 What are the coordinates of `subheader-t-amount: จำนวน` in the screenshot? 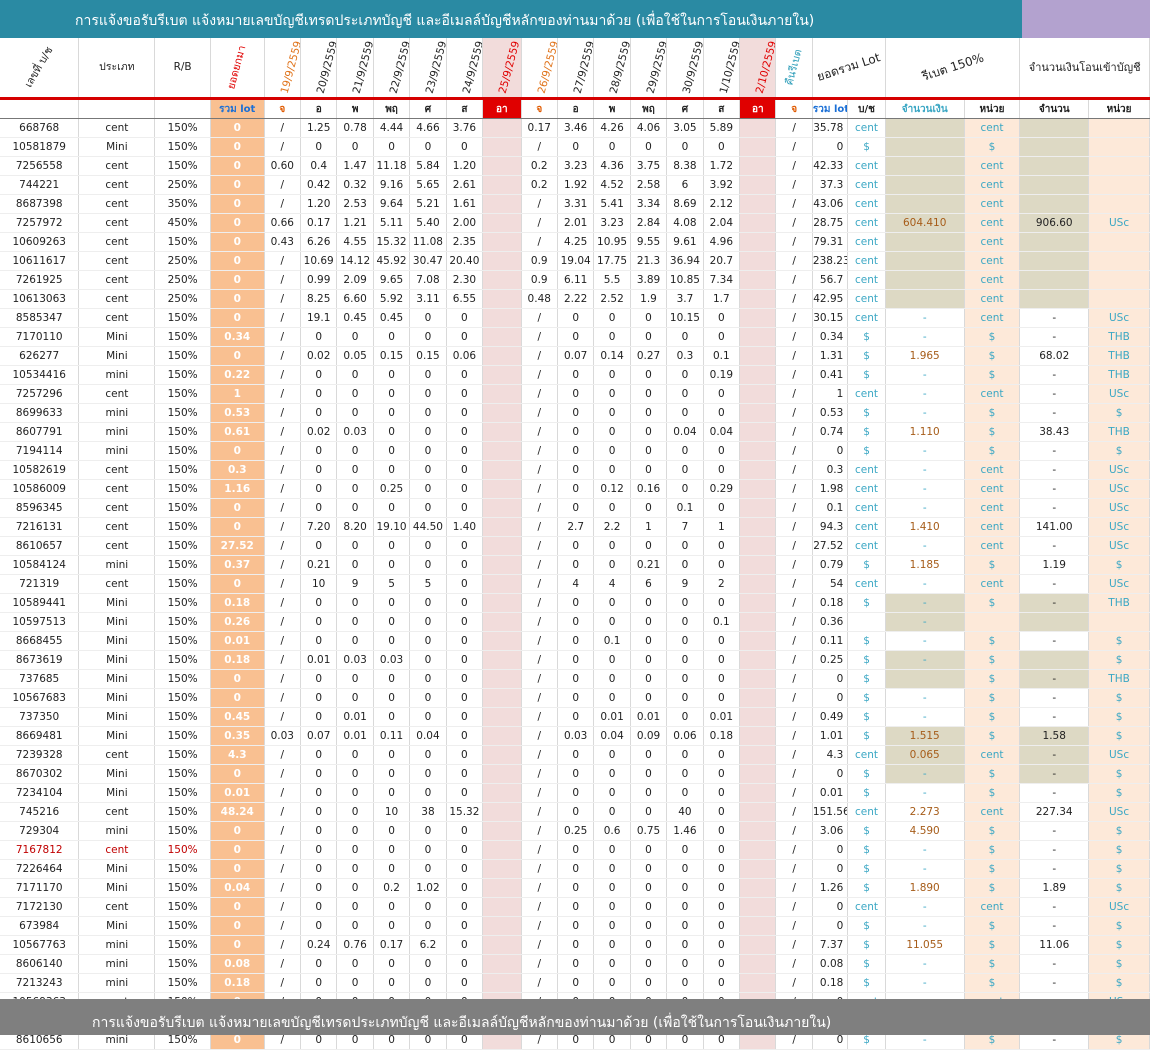 It's located at (1054, 108).